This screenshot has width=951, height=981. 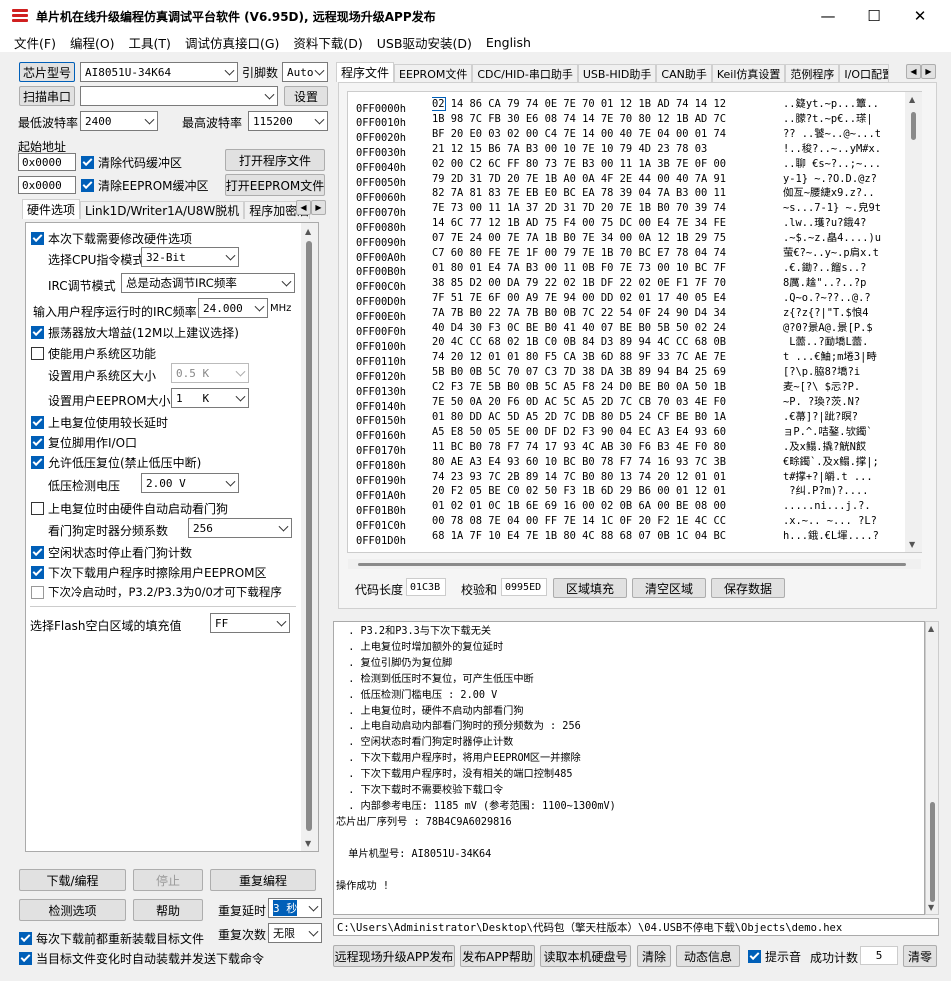 What do you see at coordinates (111, 238) in the screenshot?
I see `modify-hw-checkbox: 本次下载需要修改硬件选项` at bounding box center [111, 238].